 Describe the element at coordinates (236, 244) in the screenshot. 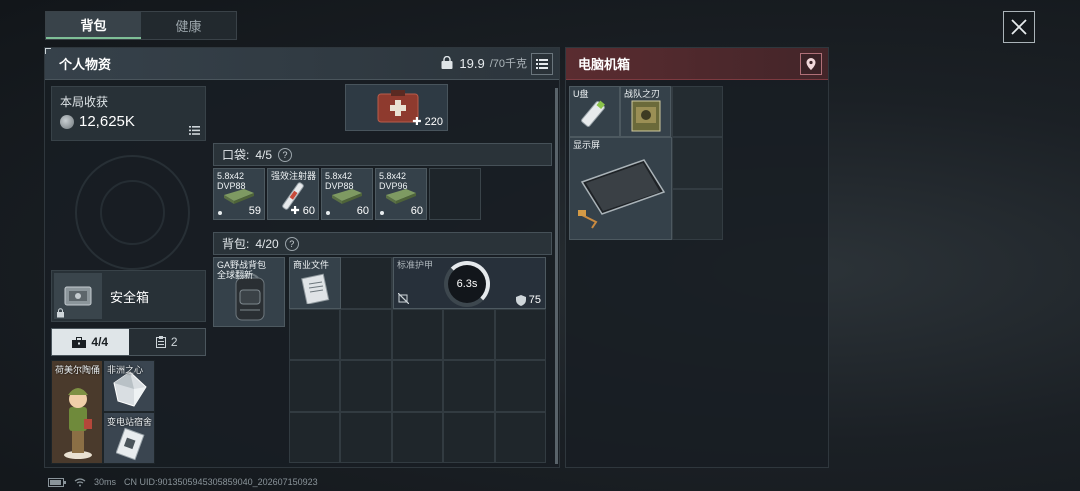

I see `backpack-label: 背包:` at that location.